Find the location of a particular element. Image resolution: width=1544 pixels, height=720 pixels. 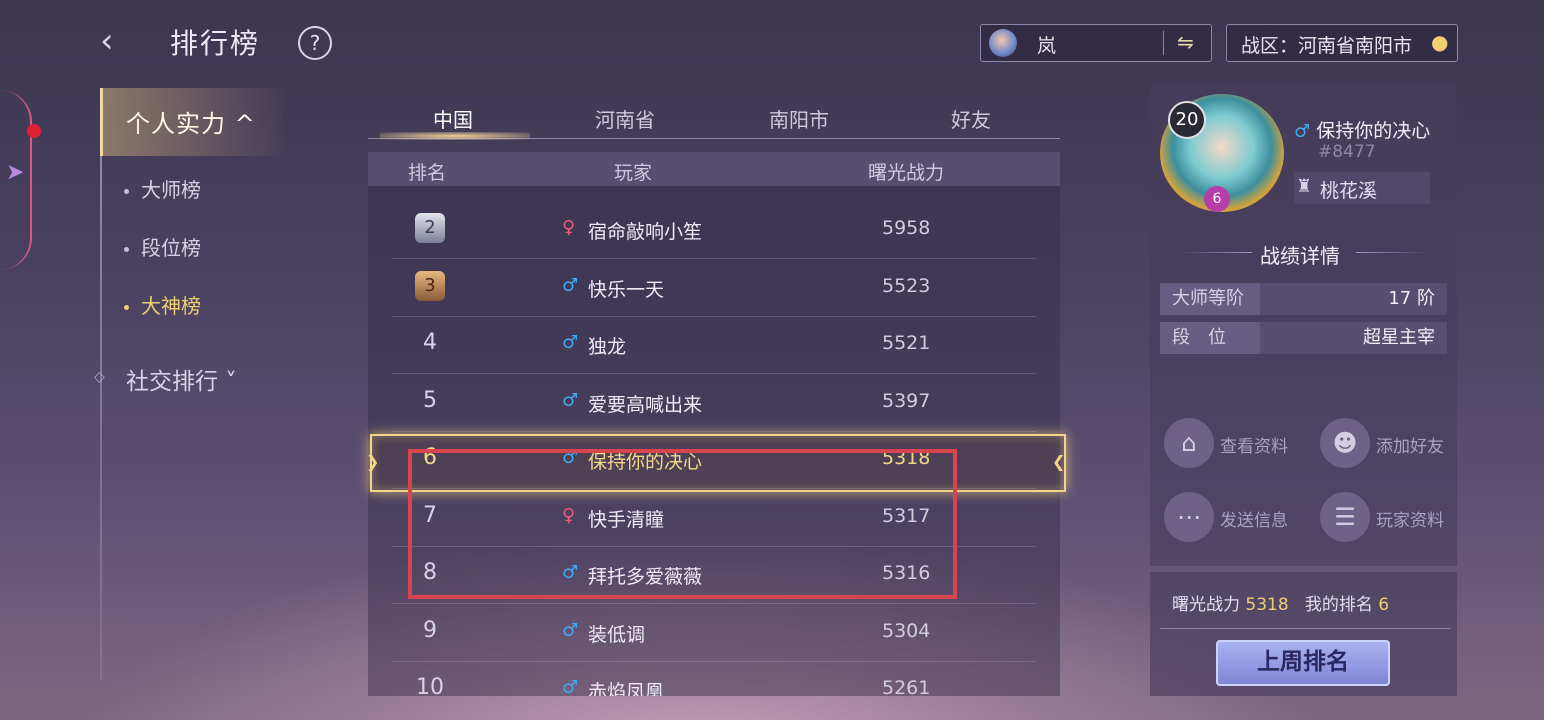

view-profile-label: 查看资料 is located at coordinates (1254, 444).